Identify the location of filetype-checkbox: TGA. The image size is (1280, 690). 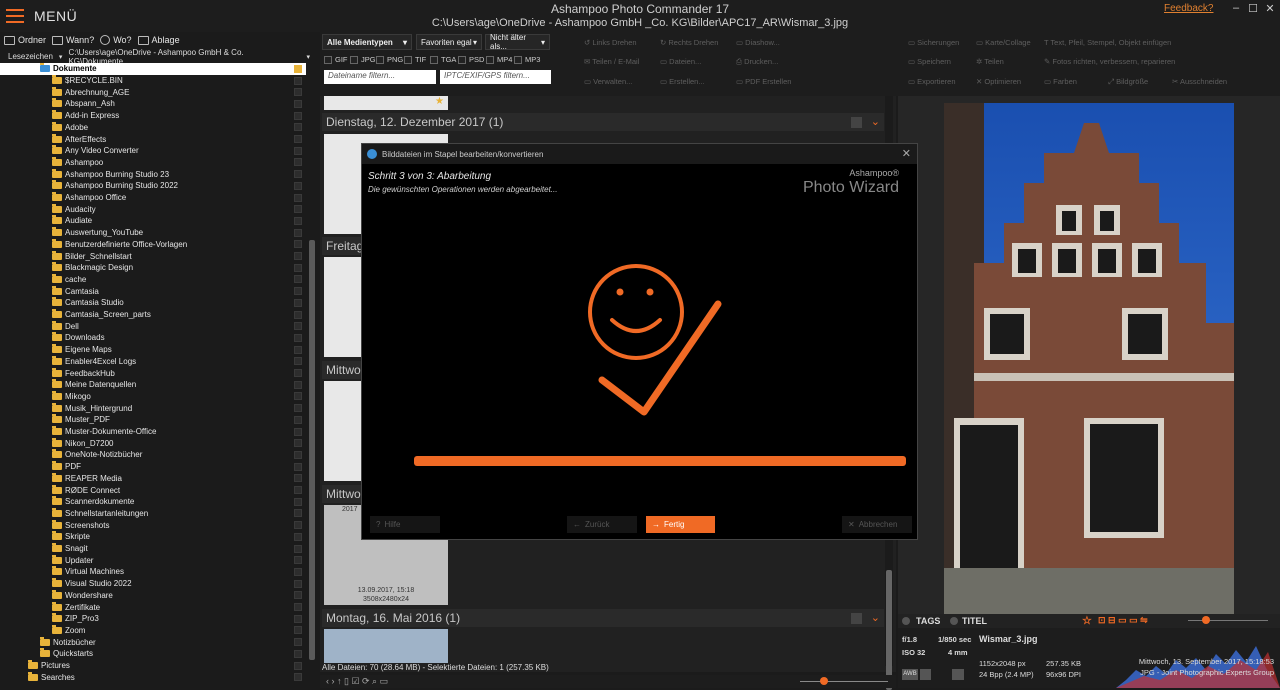
(443, 59).